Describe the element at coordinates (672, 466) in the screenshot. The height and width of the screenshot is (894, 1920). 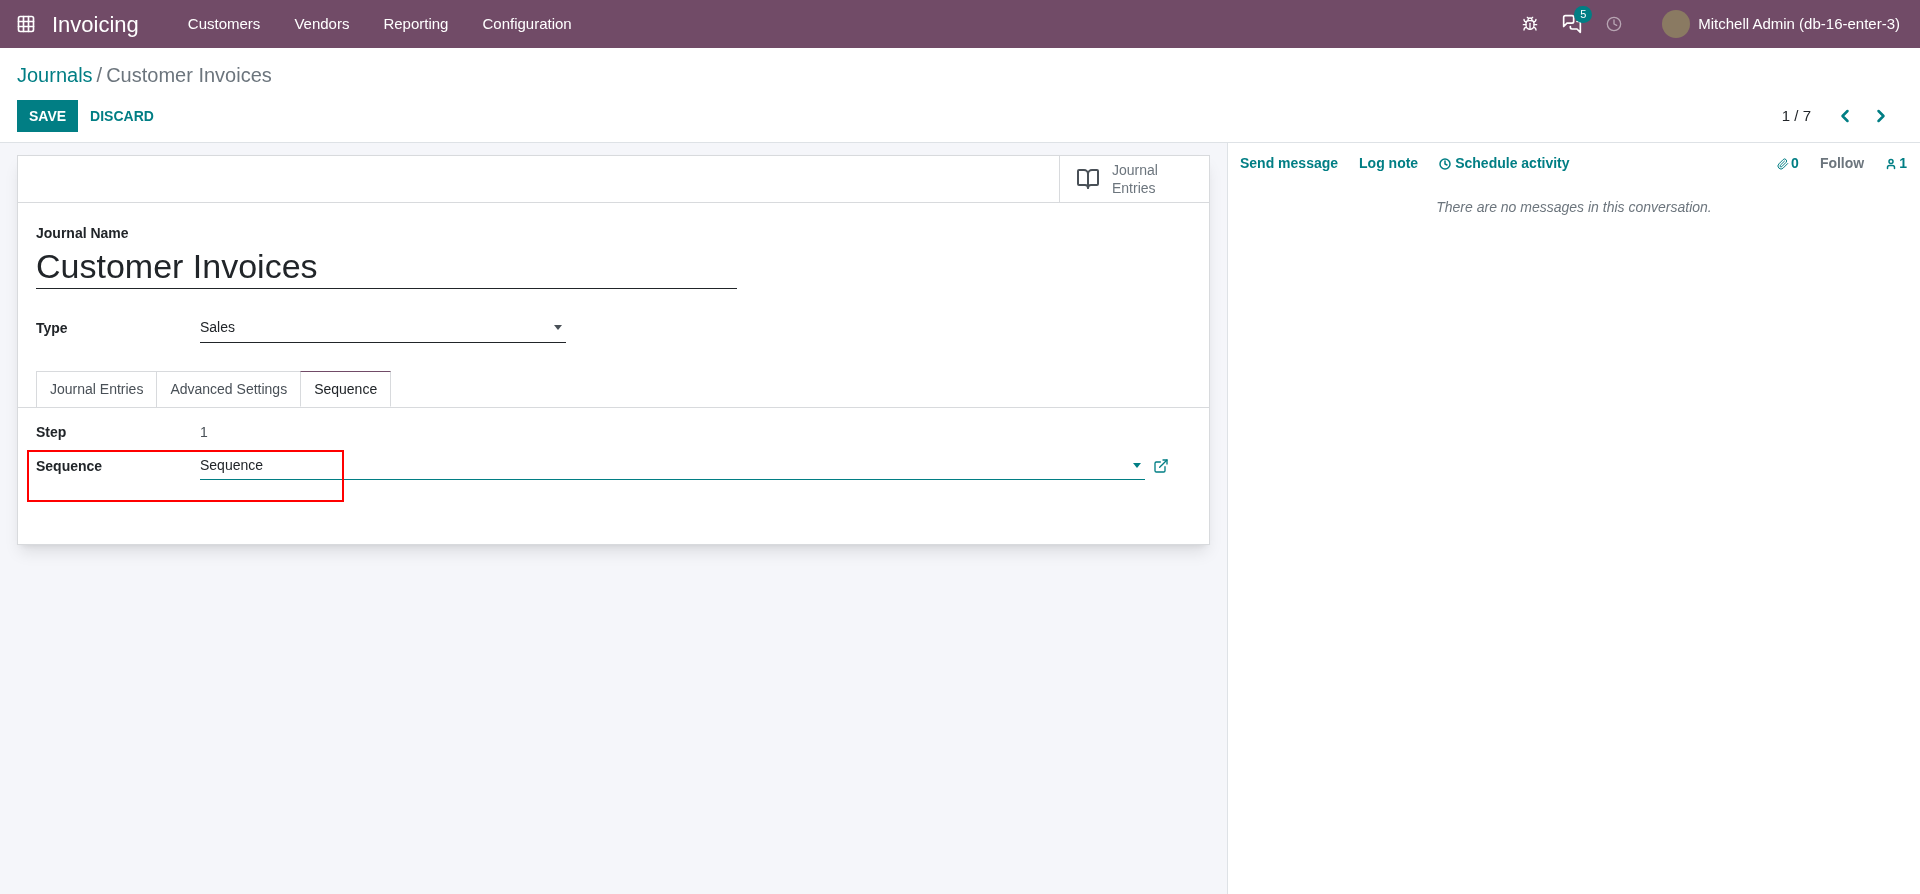
I see `sequence-select: Sequence` at that location.